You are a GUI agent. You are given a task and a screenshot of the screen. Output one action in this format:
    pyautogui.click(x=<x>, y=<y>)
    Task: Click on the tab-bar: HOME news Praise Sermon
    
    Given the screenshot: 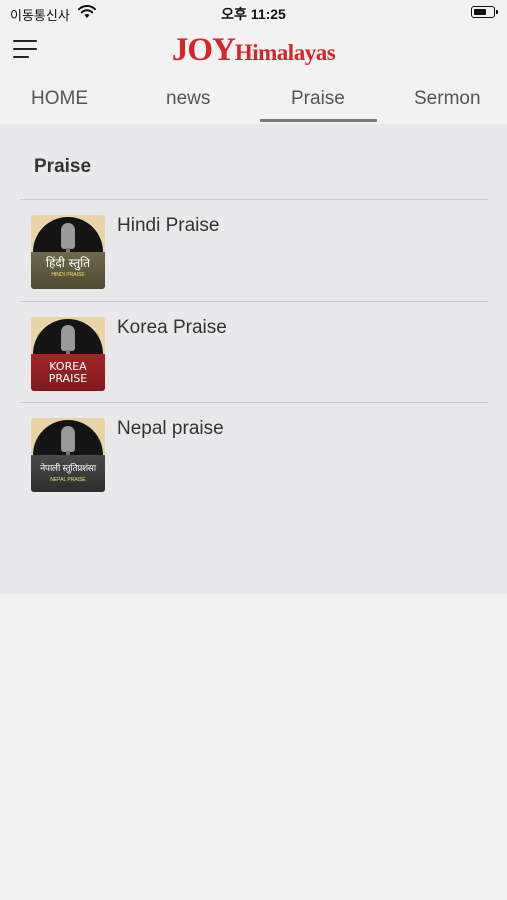 What is the action you would take?
    pyautogui.click(x=253, y=101)
    